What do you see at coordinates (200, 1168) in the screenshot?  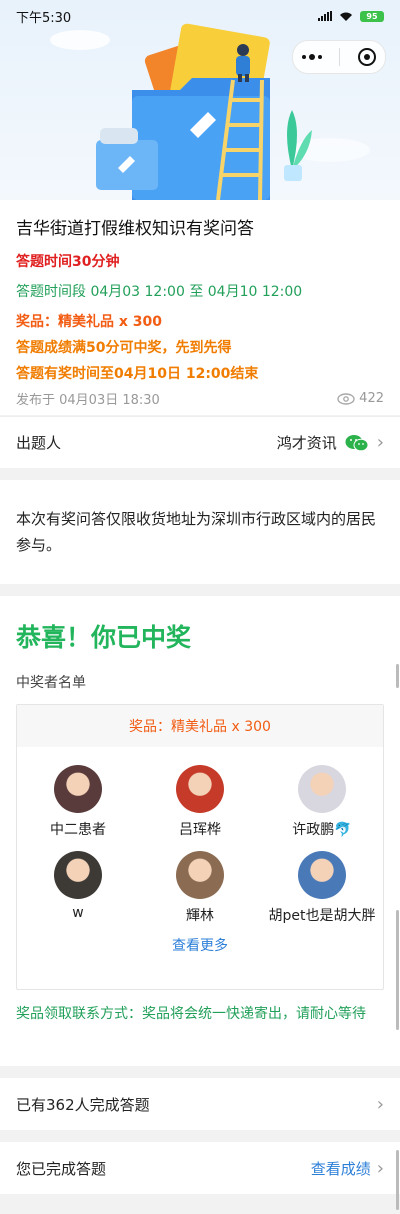 I see `my-result-row: 您已完成答题 查看成绩 ›` at bounding box center [200, 1168].